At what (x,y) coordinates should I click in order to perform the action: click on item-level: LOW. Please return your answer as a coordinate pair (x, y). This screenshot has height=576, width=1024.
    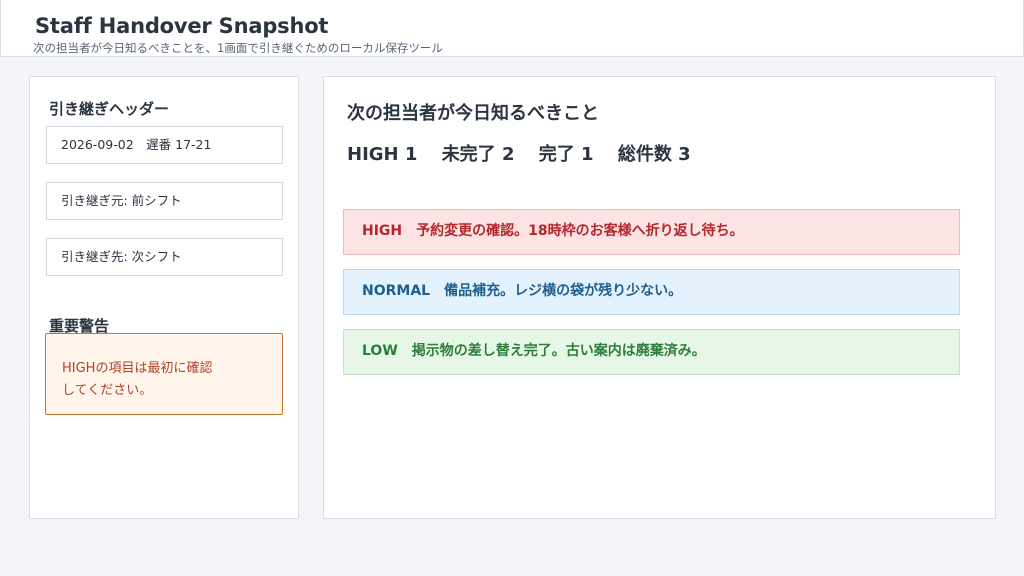
    Looking at the image, I should click on (380, 351).